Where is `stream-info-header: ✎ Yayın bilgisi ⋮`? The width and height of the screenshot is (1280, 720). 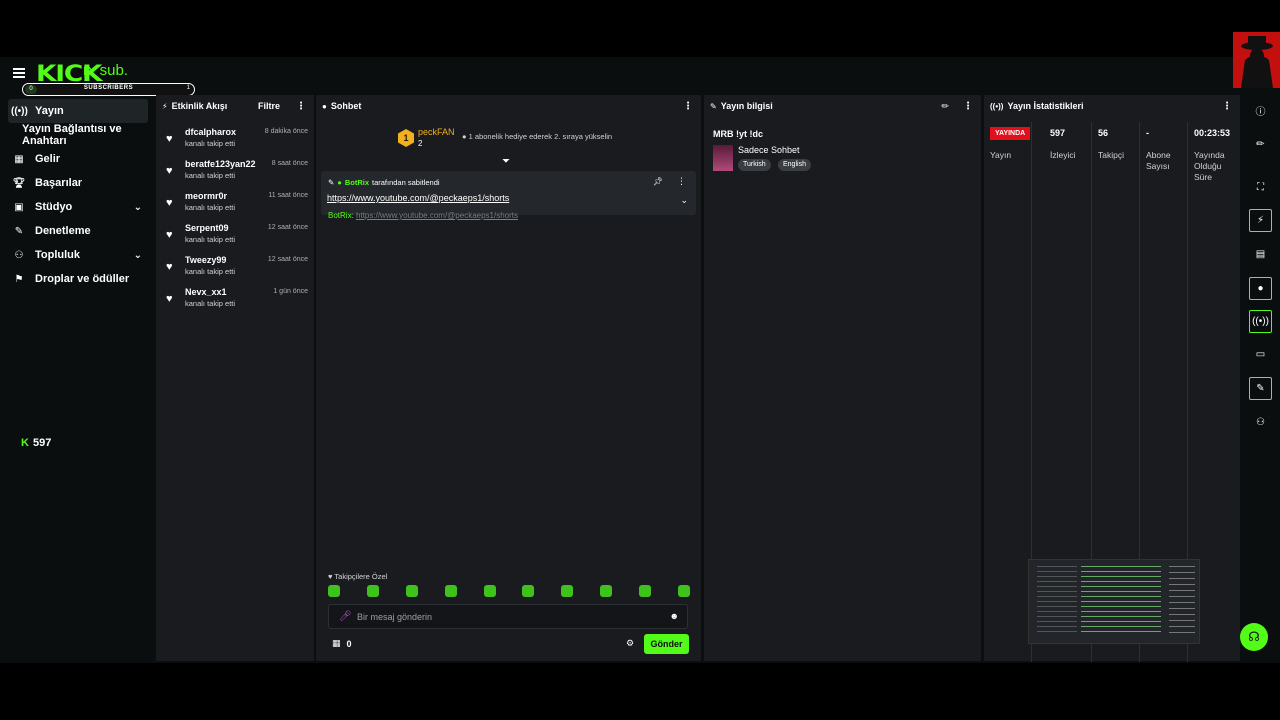
stream-info-header: ✎ Yayın bilgisi ⋮ is located at coordinates (842, 106).